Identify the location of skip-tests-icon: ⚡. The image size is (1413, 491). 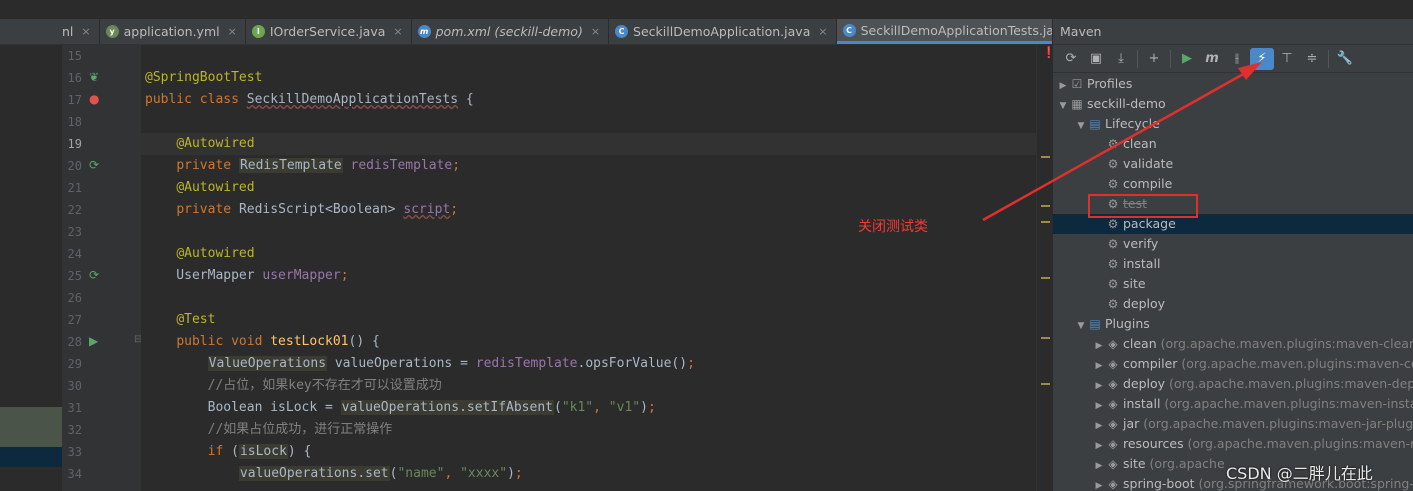
(1262, 58).